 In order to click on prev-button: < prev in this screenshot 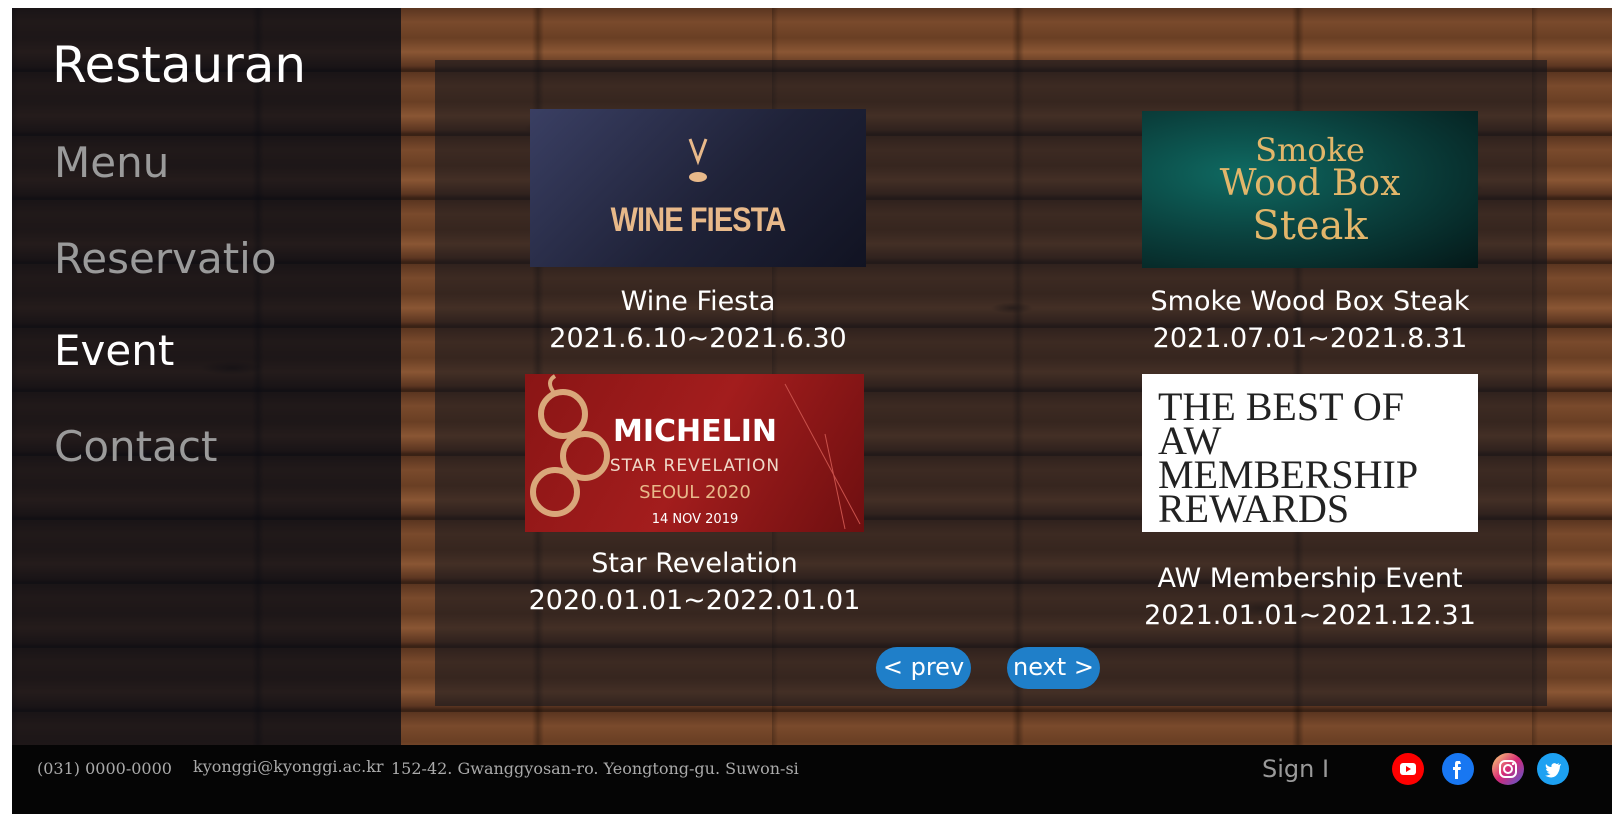, I will do `click(923, 668)`.